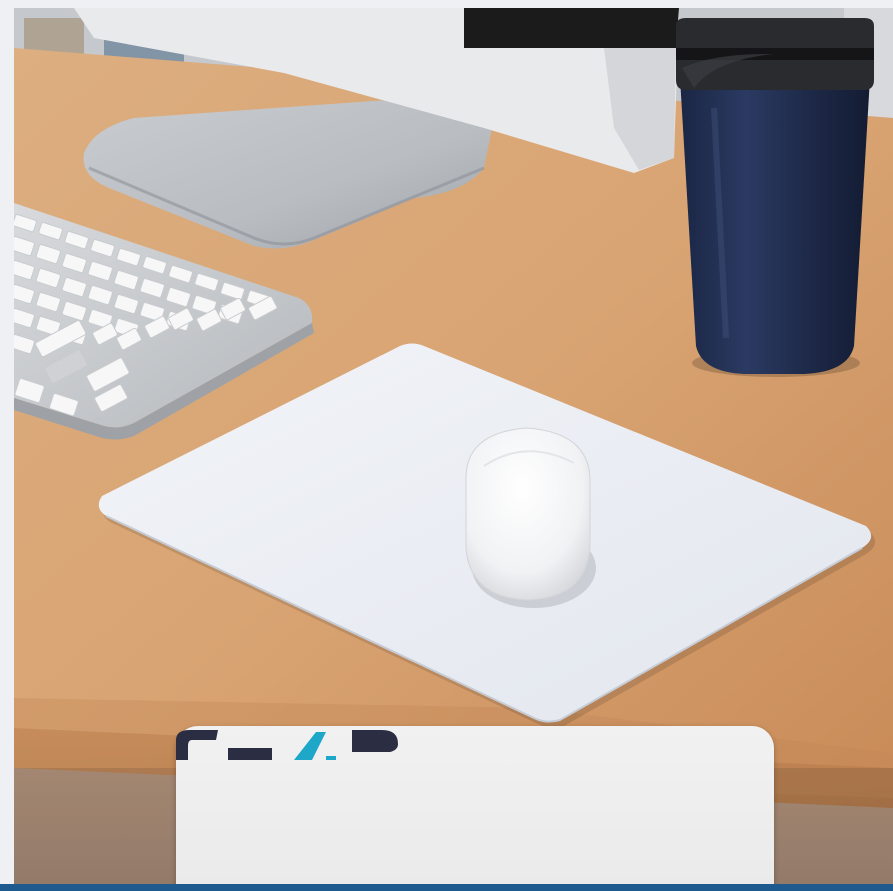 The image size is (893, 891). I want to click on tumbler, so click(775, 197).